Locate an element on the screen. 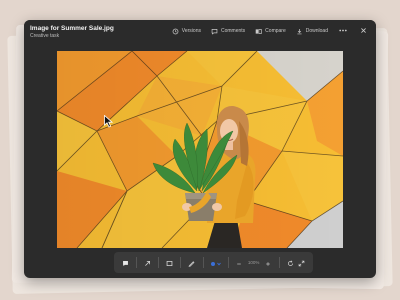 Image resolution: width=400 pixels, height=300 pixels. file-subtitle: Creative task is located at coordinates (45, 36).